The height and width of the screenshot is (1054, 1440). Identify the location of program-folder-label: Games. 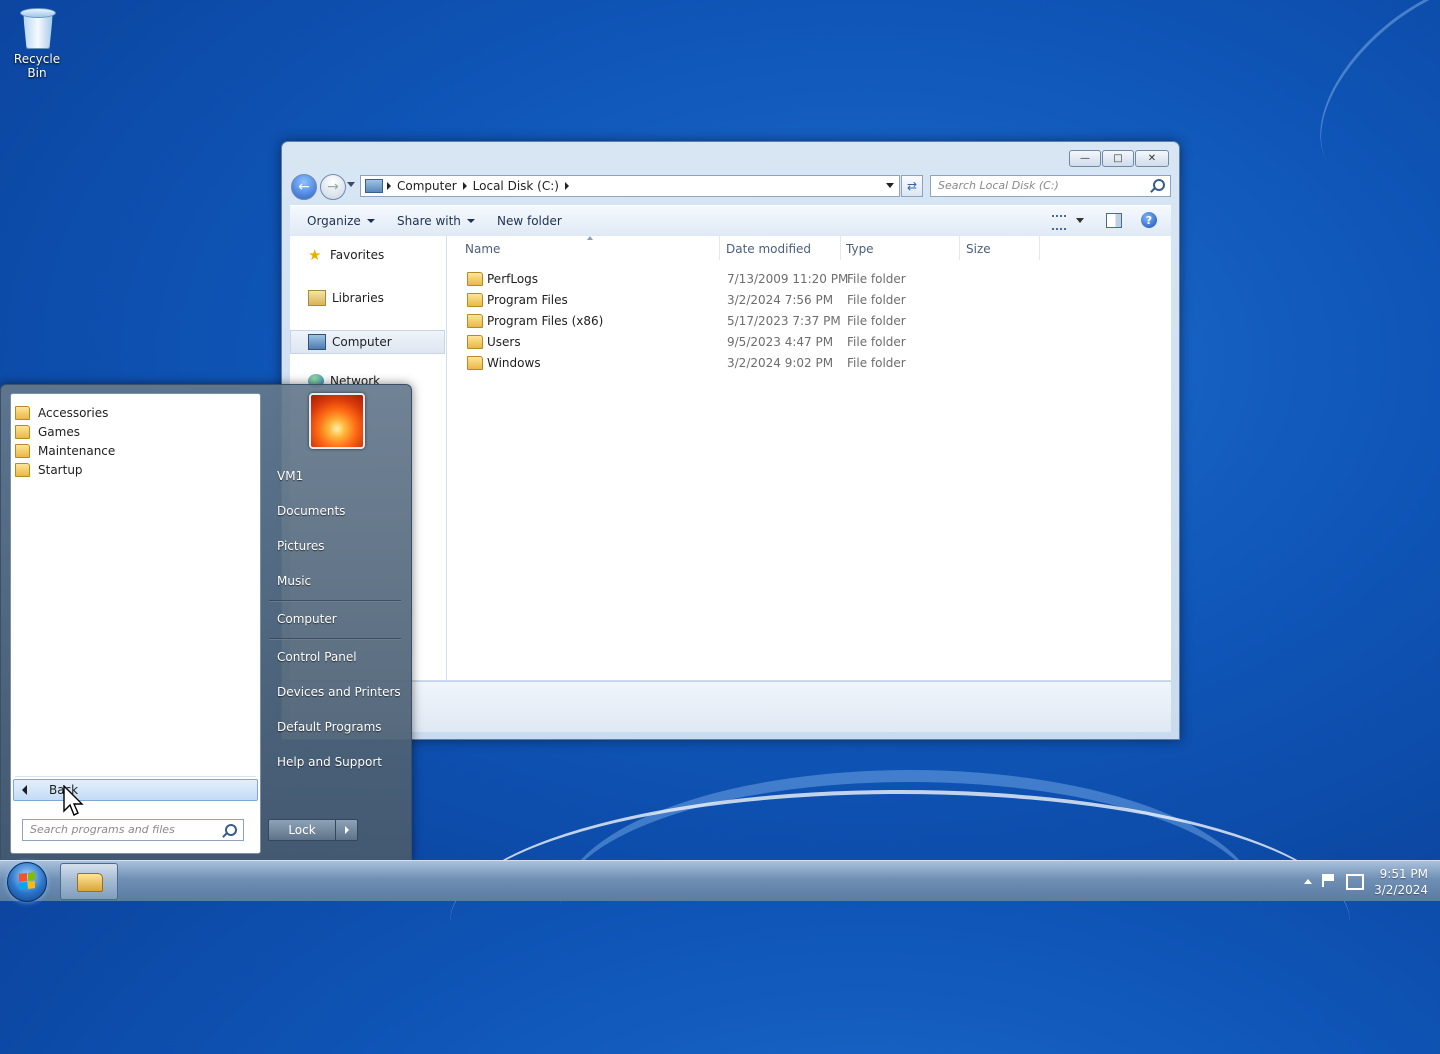
(59, 432).